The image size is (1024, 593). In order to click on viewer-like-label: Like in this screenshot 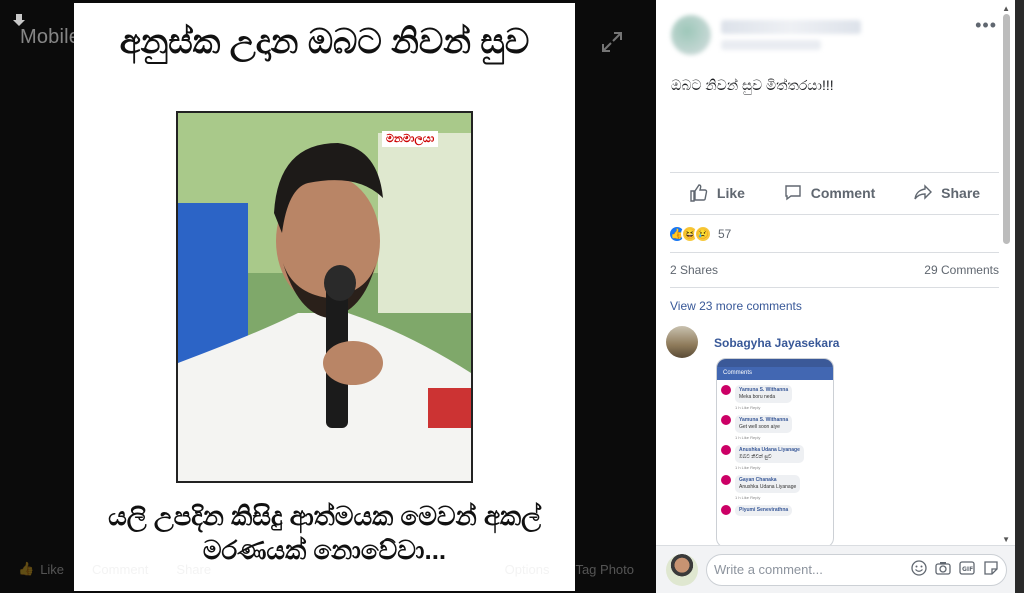, I will do `click(52, 569)`.